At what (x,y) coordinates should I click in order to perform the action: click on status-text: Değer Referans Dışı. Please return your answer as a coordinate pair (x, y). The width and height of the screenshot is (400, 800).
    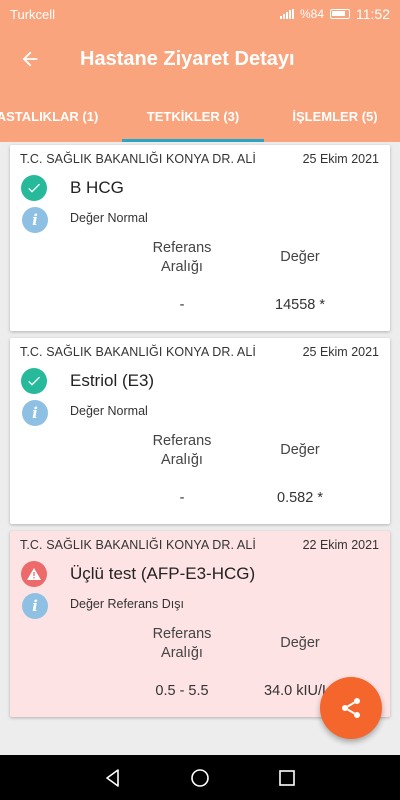
    Looking at the image, I should click on (127, 604).